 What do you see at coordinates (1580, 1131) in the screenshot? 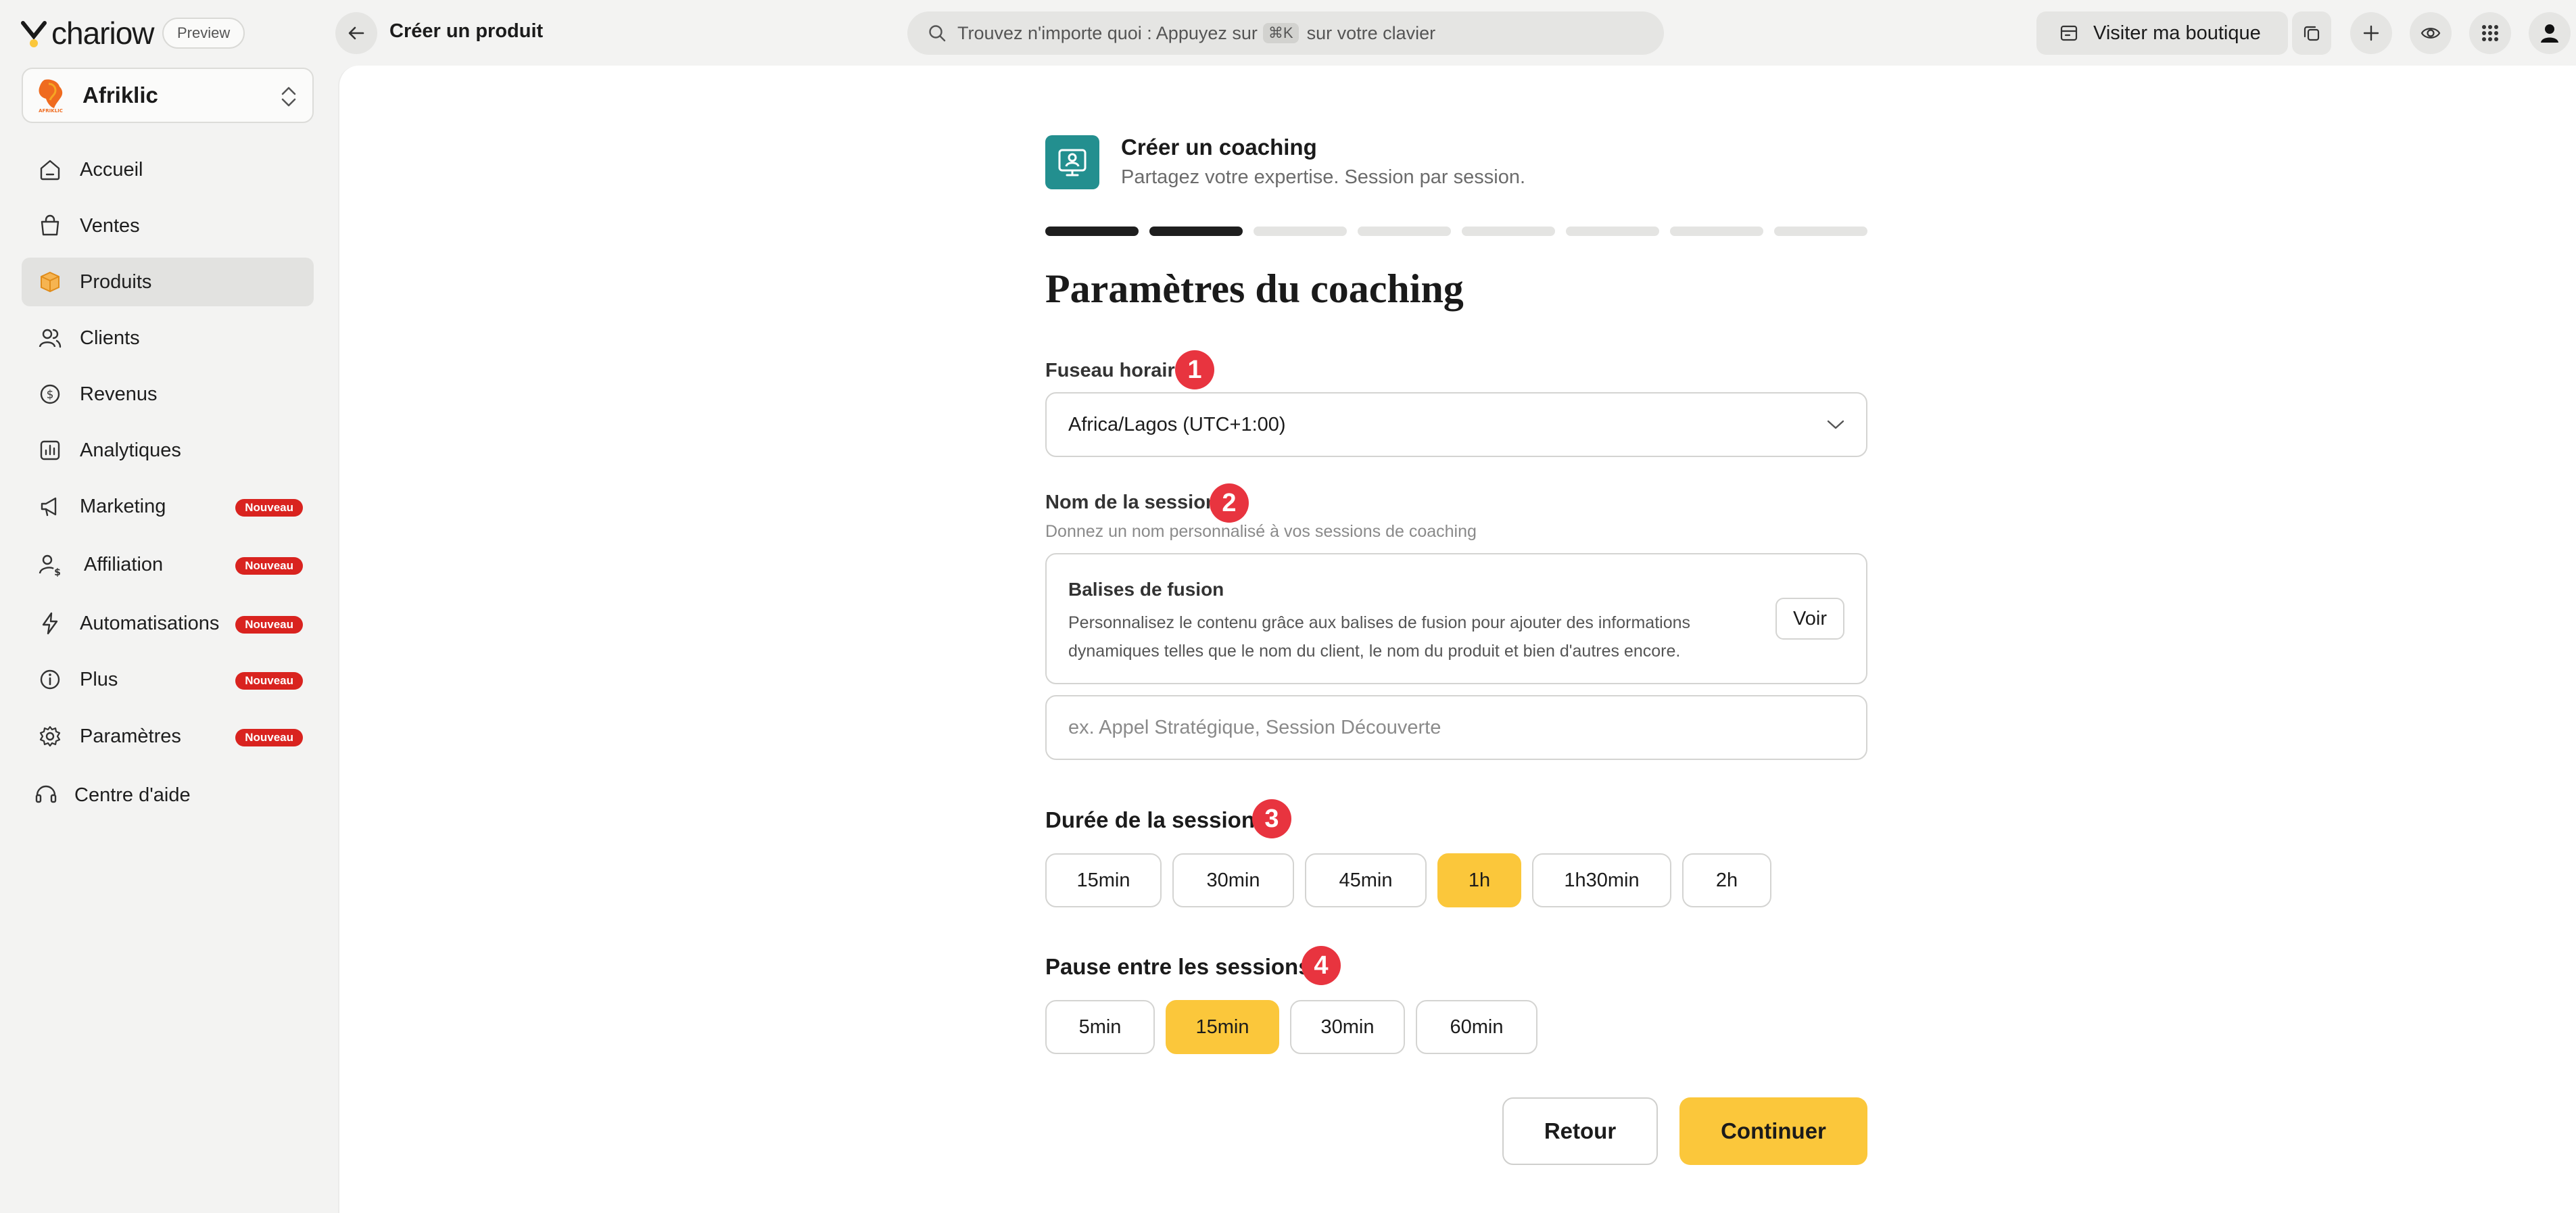
I see `back-step-button: Retour` at bounding box center [1580, 1131].